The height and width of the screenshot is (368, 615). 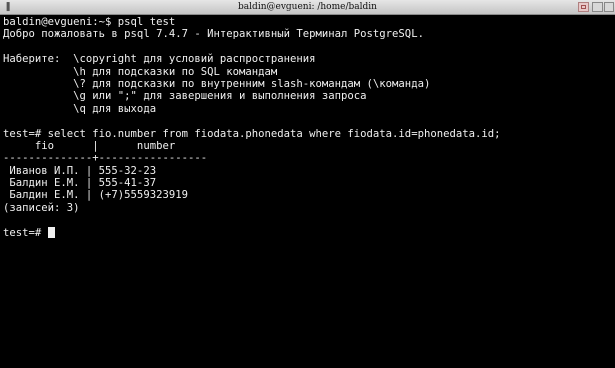 I want to click on window-title: baldin@evgueni: /home/baldin, so click(x=307, y=7).